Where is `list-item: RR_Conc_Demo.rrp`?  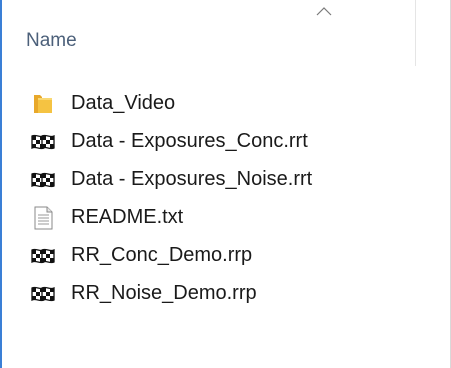 list-item: RR_Conc_Demo.rrp is located at coordinates (210, 257).